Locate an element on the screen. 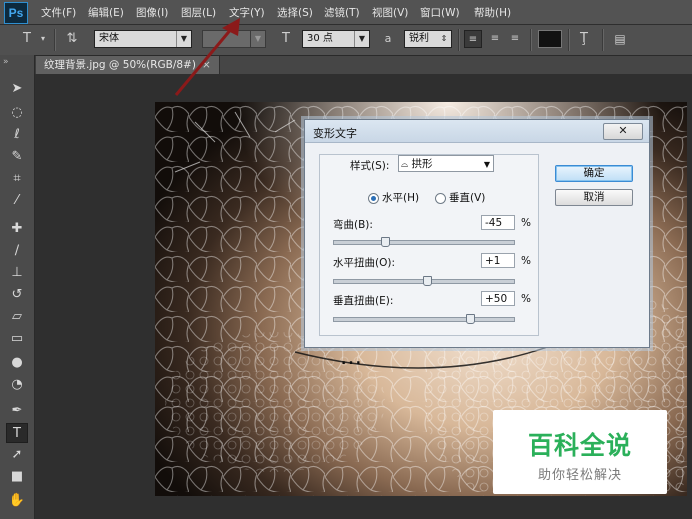 The height and width of the screenshot is (519, 692). menu-view: 视图(V) is located at coordinates (390, 12).